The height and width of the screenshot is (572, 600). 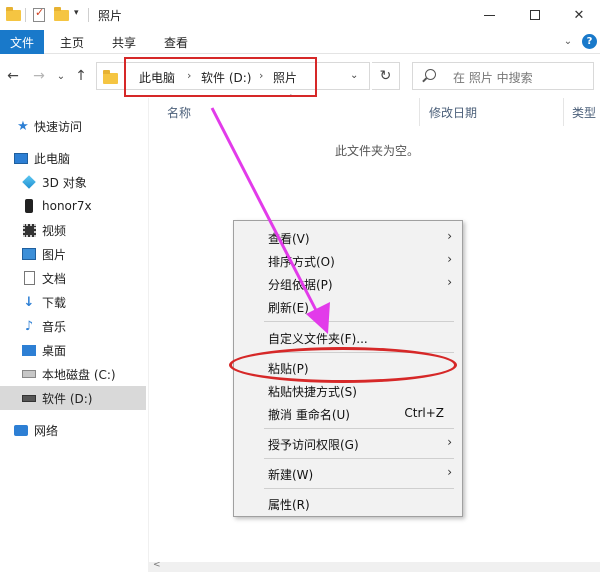 I want to click on title-bar: ▾ 照片 ✕, so click(x=300, y=15).